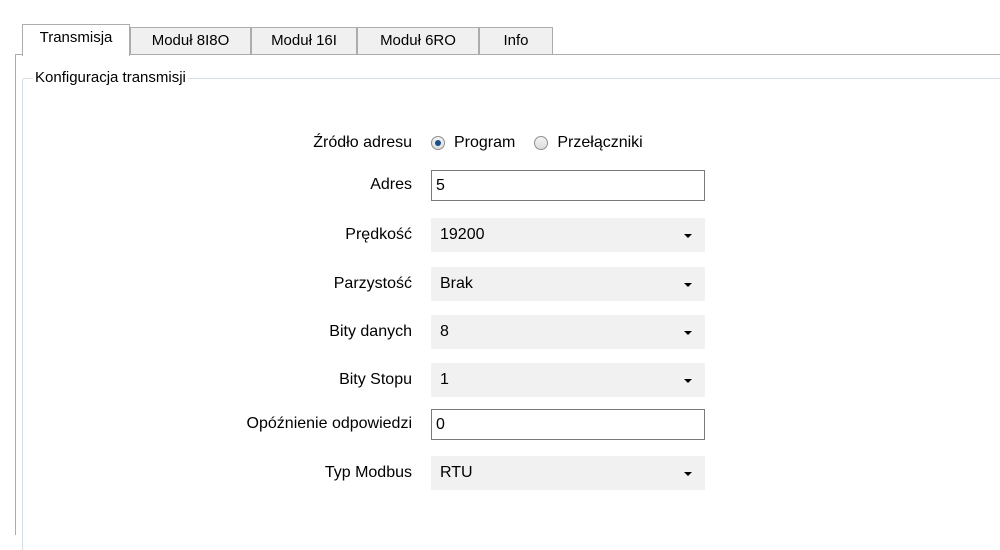  I want to click on data-bits-combobox: 8, so click(568, 332).